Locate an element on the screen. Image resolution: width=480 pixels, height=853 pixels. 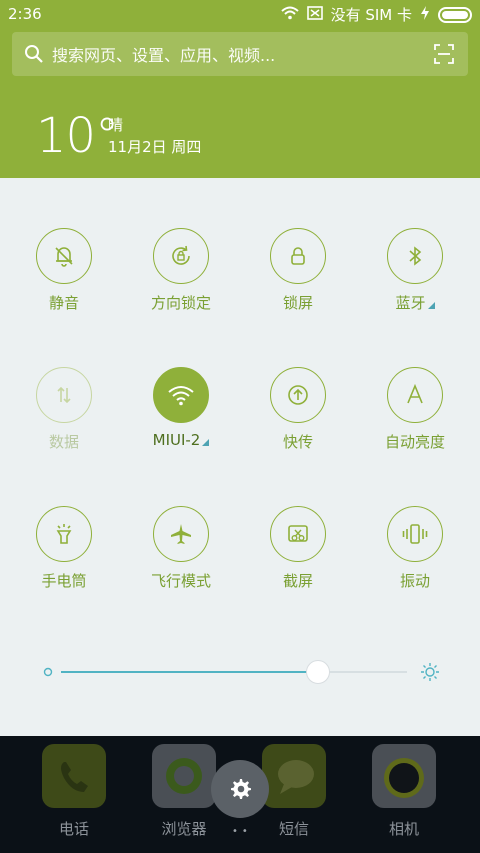
slider-fill is located at coordinates (189, 672).